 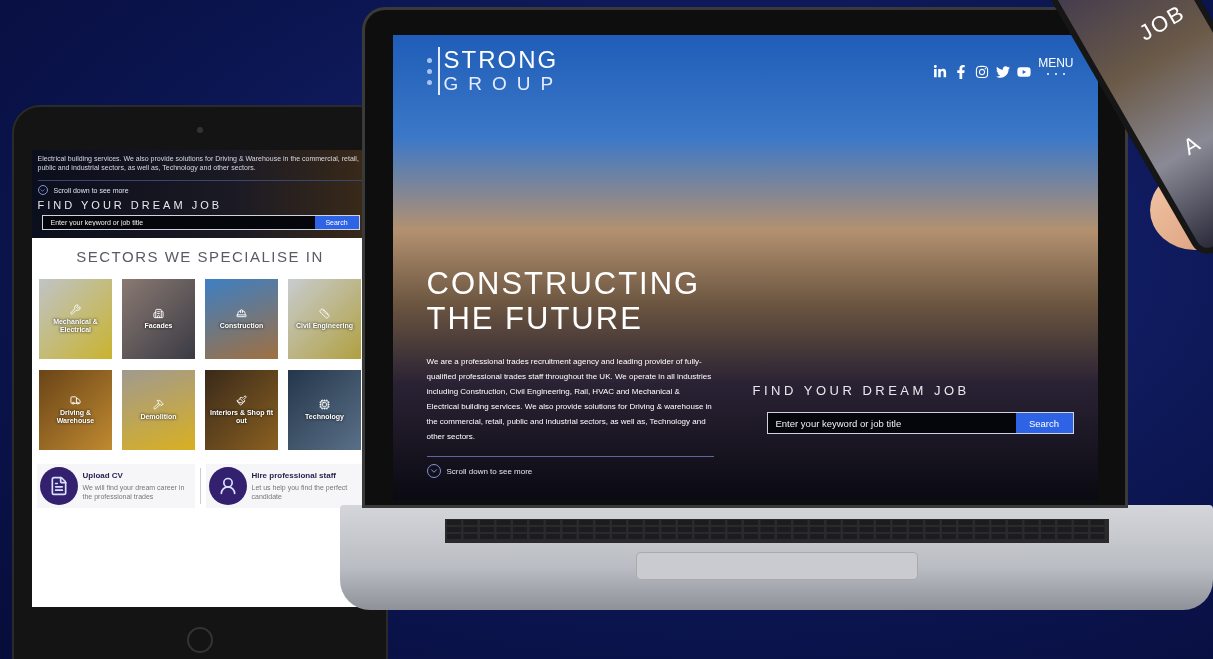 What do you see at coordinates (241, 400) in the screenshot?
I see `paintbrush-icon` at bounding box center [241, 400].